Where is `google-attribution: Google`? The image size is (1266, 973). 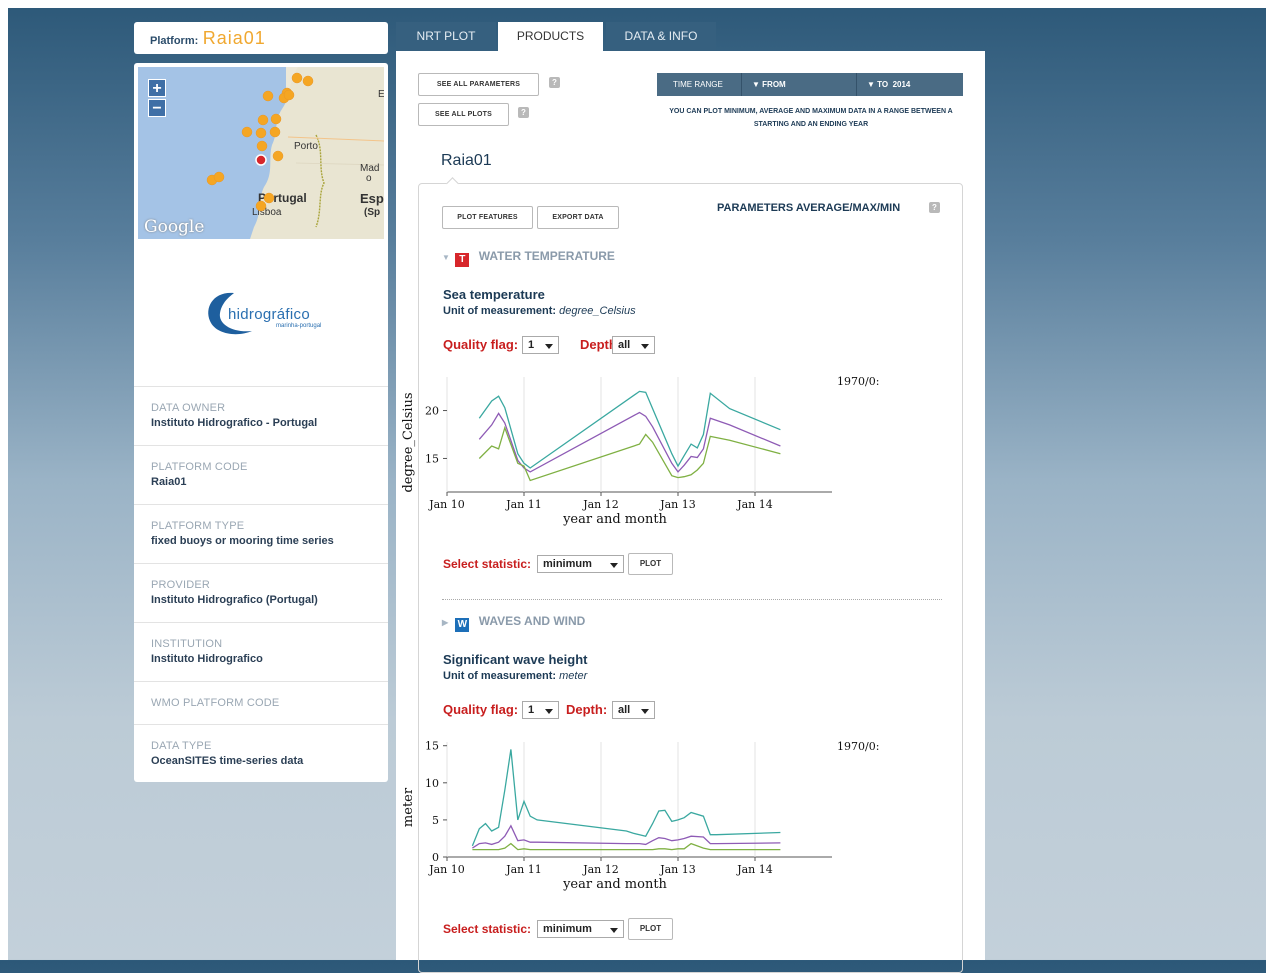 google-attribution: Google is located at coordinates (174, 227).